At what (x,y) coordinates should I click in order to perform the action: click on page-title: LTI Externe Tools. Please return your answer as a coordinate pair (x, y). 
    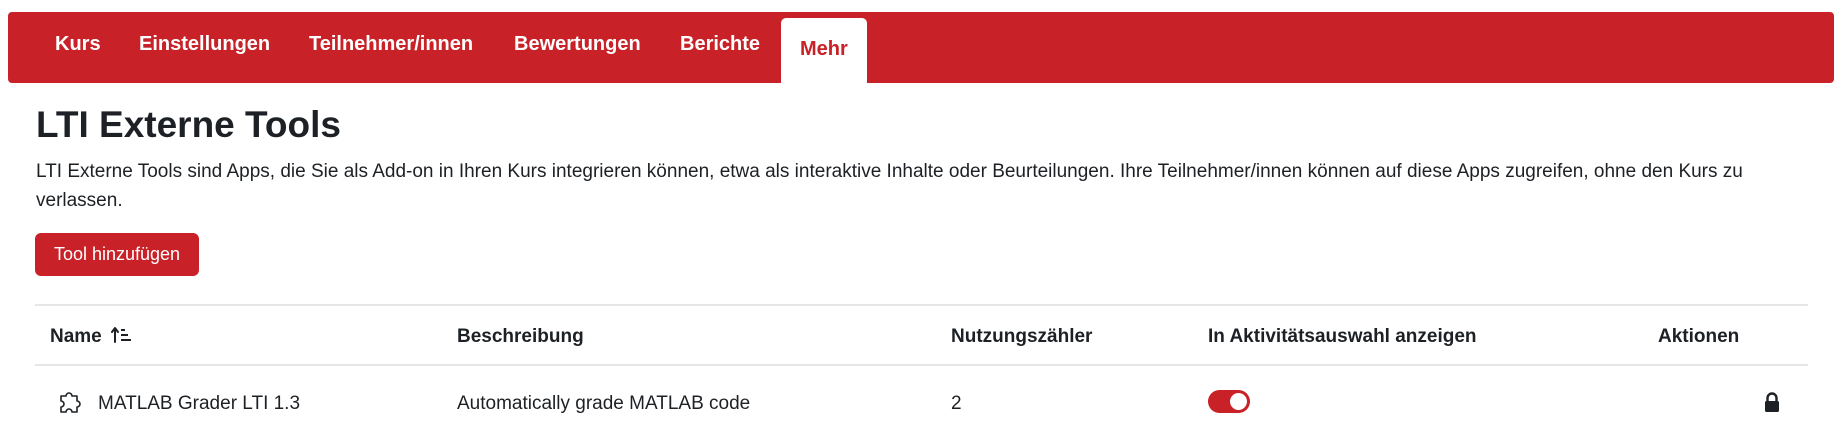
    Looking at the image, I should click on (188, 124).